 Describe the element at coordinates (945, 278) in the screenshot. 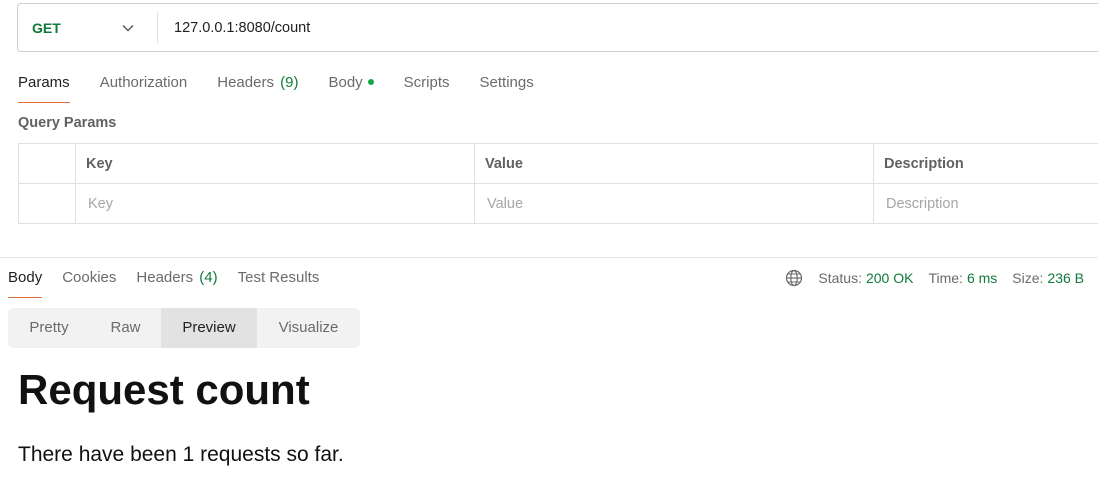

I see `time-label: Time:` at that location.